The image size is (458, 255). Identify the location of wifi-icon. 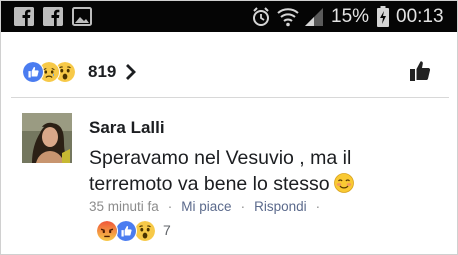
(288, 17).